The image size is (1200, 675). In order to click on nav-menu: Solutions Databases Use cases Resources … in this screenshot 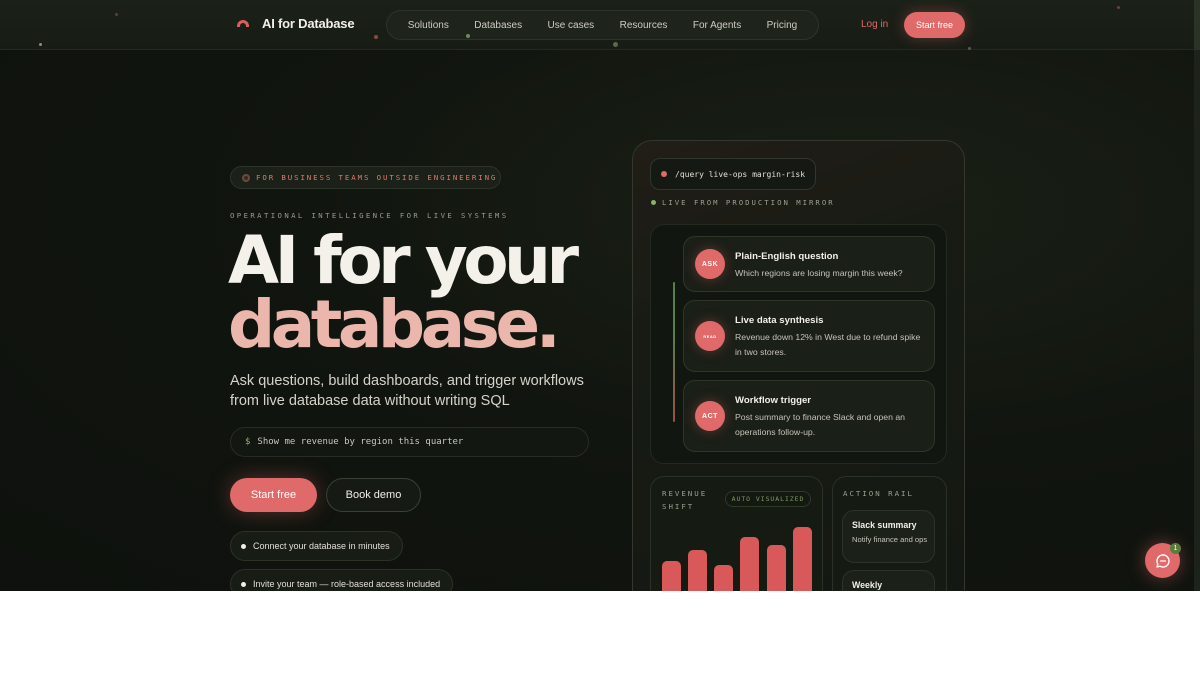, I will do `click(602, 25)`.